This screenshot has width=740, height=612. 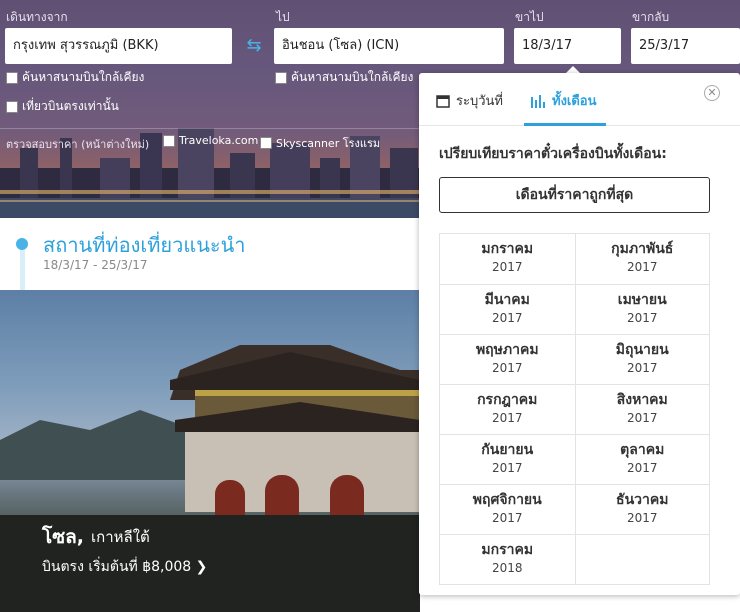 What do you see at coordinates (574, 101) in the screenshot?
I see `tab-whole-month-label: ทั้งเดือน` at bounding box center [574, 101].